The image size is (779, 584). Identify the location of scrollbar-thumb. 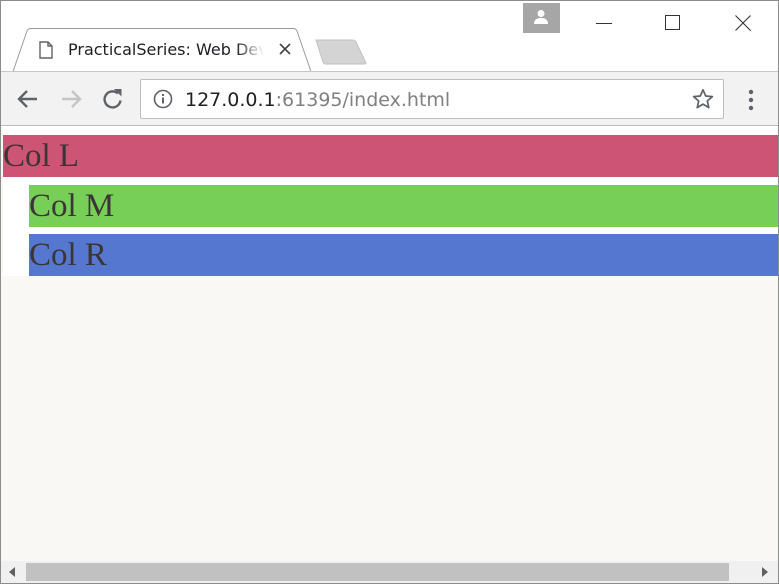
(377, 572).